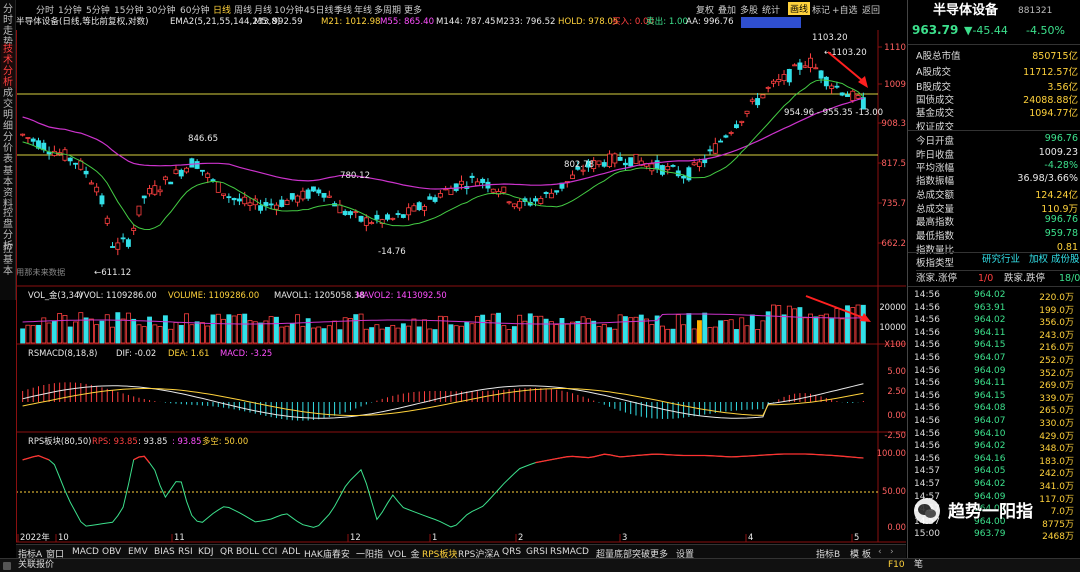 This screenshot has width=1080, height=572. Describe the element at coordinates (318, 9) in the screenshot. I see `period-tab-10: 45日线` at that location.